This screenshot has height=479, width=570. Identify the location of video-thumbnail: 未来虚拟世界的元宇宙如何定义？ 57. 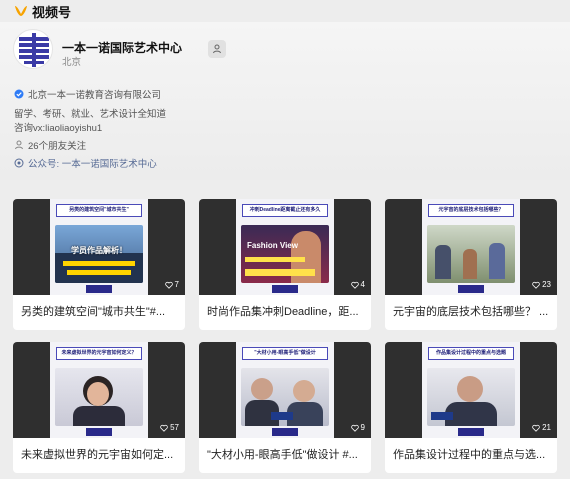
(99, 390).